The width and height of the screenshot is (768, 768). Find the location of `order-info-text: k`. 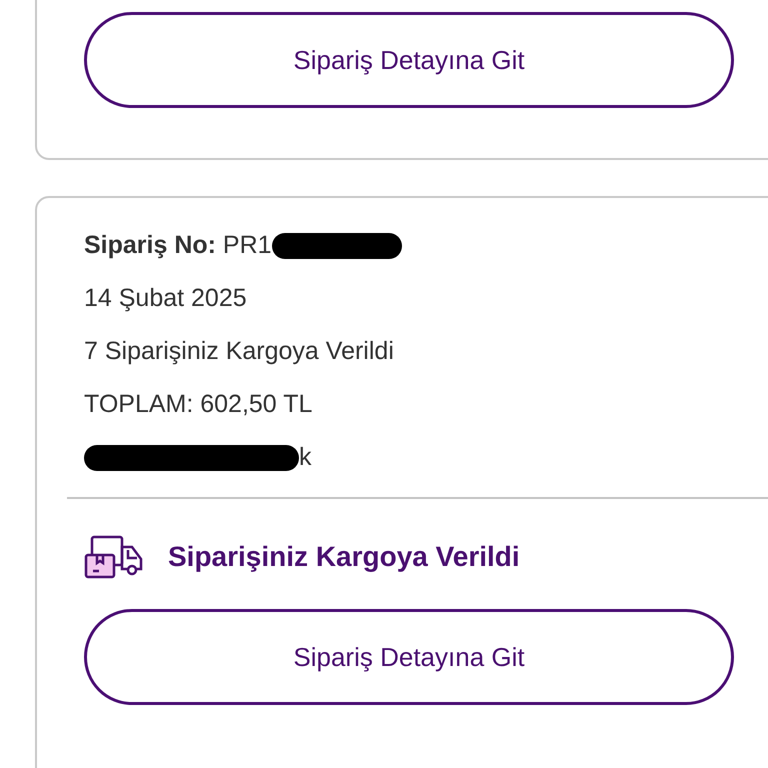

order-info-text: k is located at coordinates (305, 457).